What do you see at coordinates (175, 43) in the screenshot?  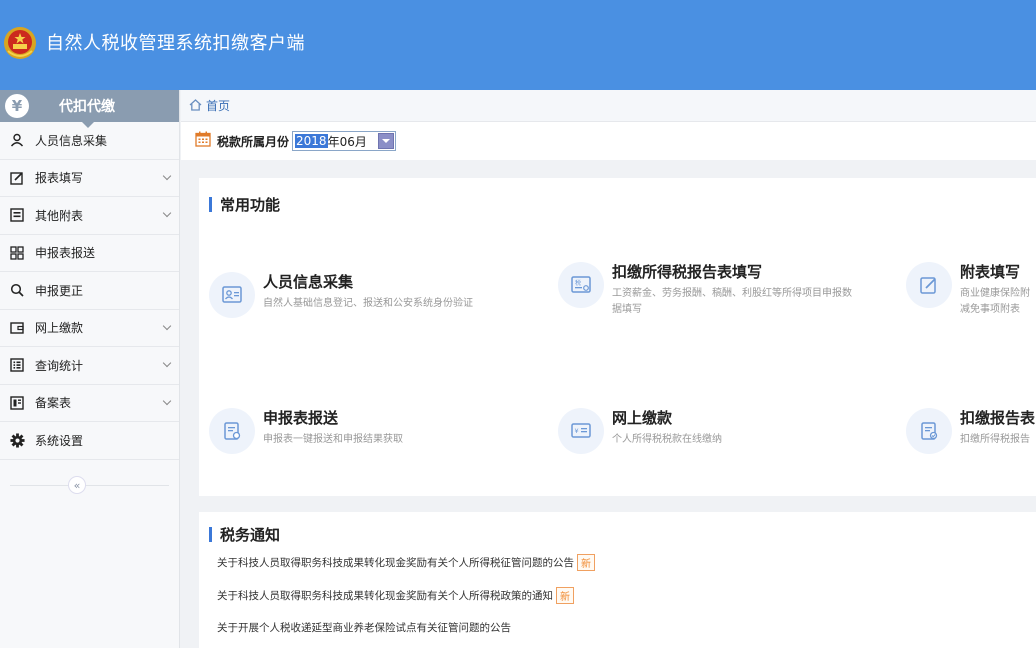 I see `app-title: 自然人税收管理系统扣缴客户端` at bounding box center [175, 43].